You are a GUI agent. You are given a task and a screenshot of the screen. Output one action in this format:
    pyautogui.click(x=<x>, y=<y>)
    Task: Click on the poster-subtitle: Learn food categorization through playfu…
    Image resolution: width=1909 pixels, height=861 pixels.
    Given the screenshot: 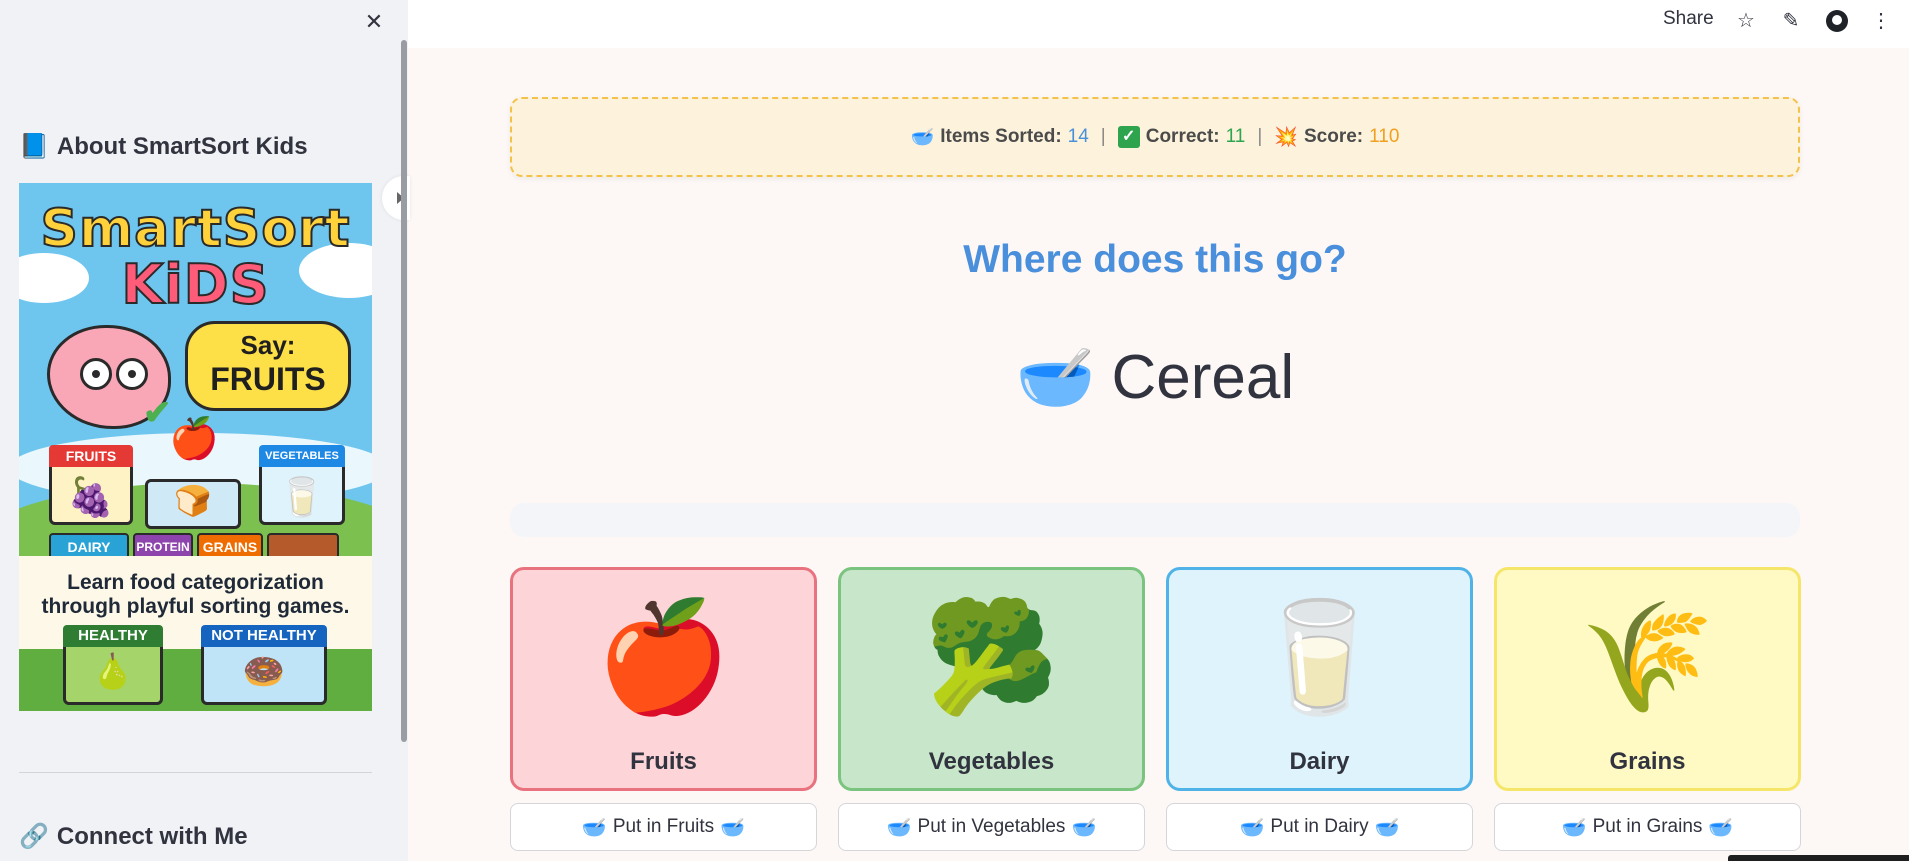 What is the action you would take?
    pyautogui.click(x=195, y=595)
    